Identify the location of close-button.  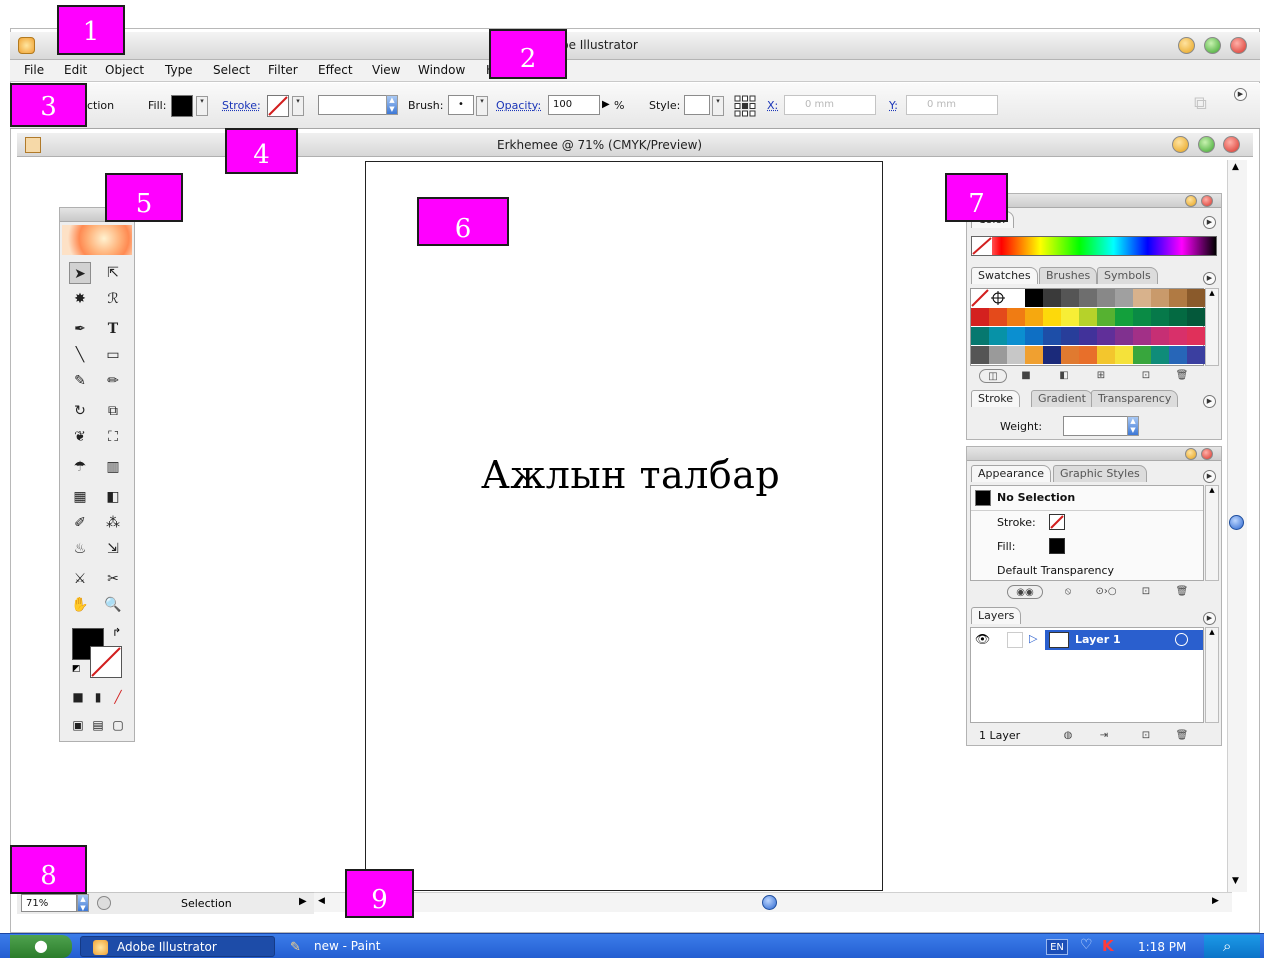
(1238, 45).